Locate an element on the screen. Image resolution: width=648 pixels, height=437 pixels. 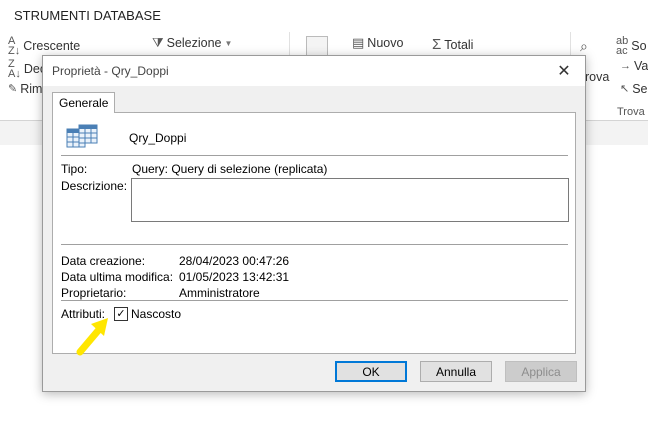
sigma-icon: Σ is located at coordinates (437, 44).